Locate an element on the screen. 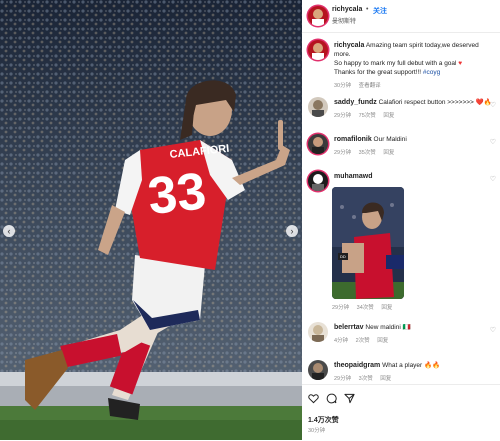  caption-text-line3: Thanks for the great support!!! is located at coordinates (378, 72).